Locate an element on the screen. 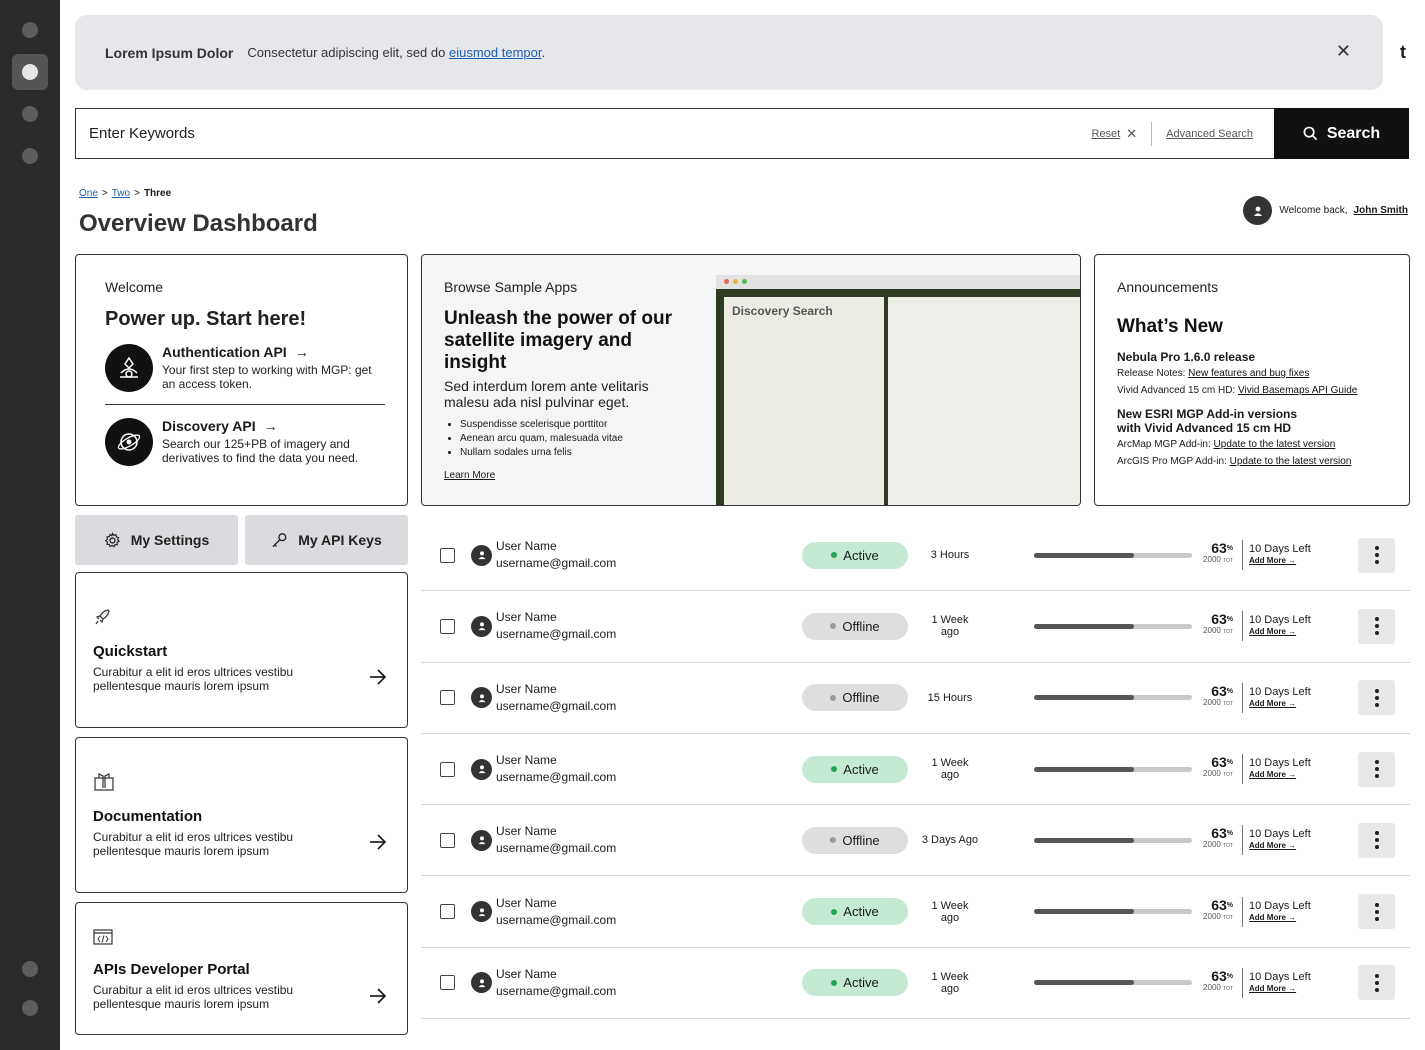 The width and height of the screenshot is (1425, 1050). release-title: Nebula Pro 1.6.0 release is located at coordinates (1186, 357).